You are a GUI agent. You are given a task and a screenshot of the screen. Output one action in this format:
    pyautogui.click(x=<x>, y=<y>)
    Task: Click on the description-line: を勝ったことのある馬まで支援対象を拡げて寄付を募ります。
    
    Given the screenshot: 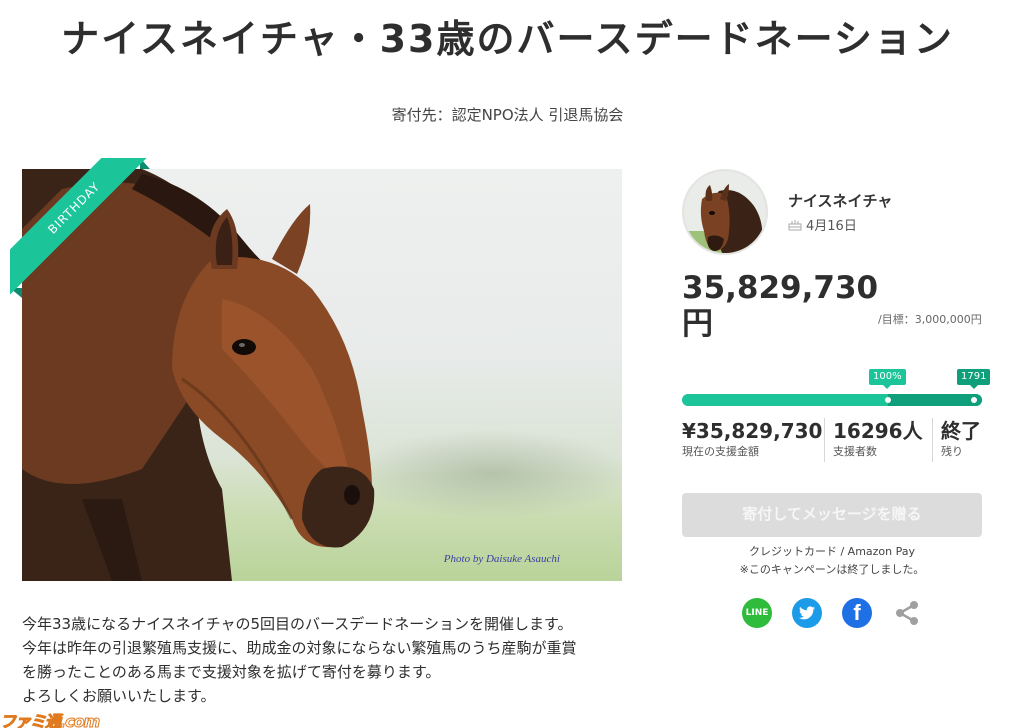 What is the action you would take?
    pyautogui.click(x=231, y=672)
    